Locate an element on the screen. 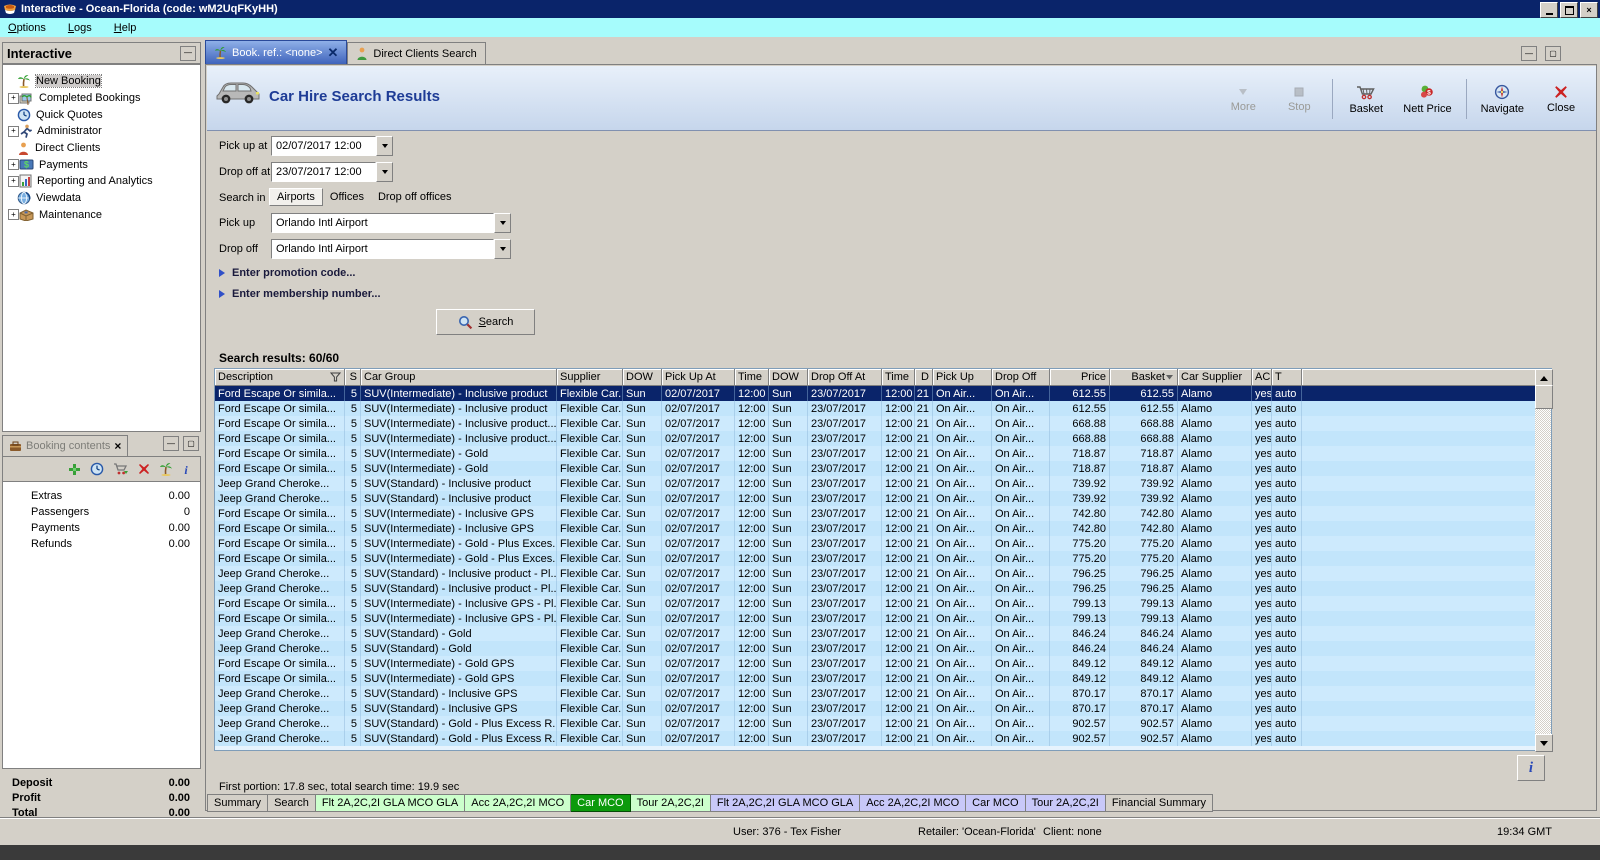 This screenshot has height=860, width=1600. basket-button: Basket is located at coordinates (1366, 99).